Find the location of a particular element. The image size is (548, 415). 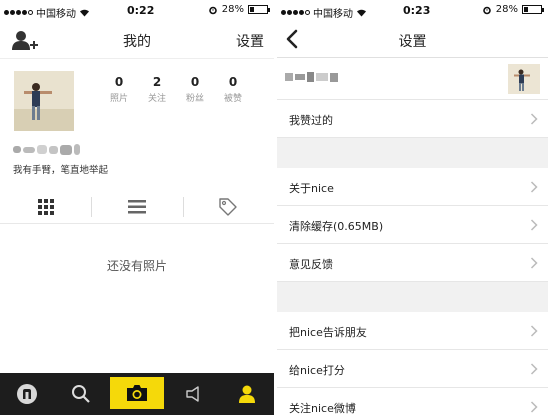

profile-header: 0 照片 2 关注 0 粉丝 0 被赞 is located at coordinates (137, 100).